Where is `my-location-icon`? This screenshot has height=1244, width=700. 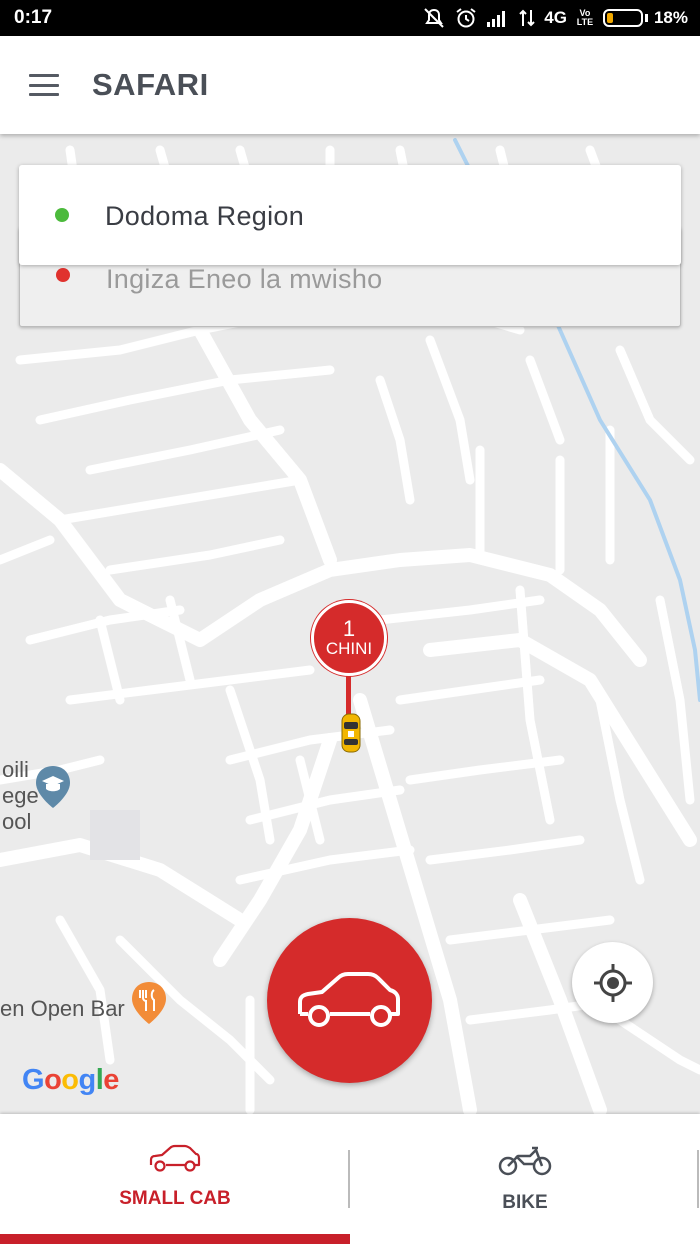 my-location-icon is located at coordinates (612, 982).